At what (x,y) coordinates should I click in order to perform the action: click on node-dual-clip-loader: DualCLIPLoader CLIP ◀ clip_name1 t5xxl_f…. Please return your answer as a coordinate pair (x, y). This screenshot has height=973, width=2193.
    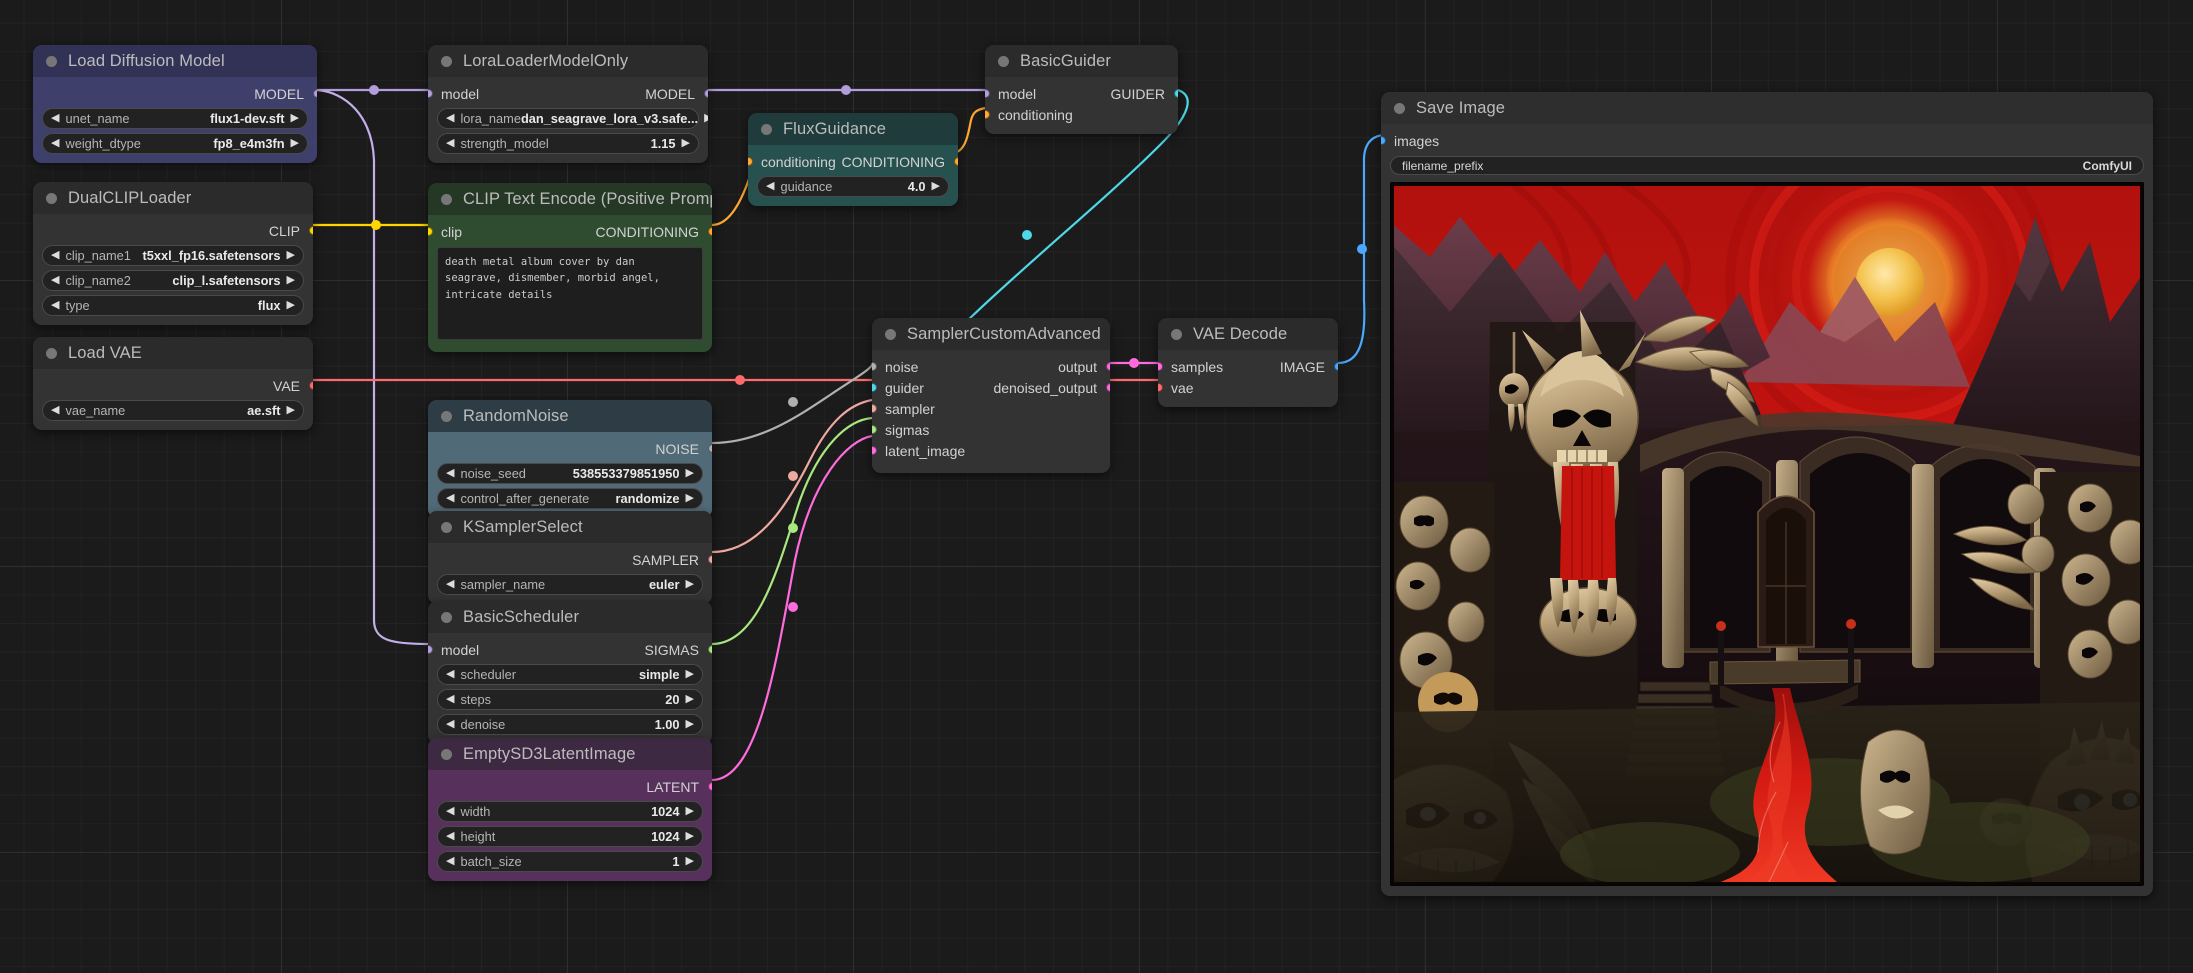
    Looking at the image, I should click on (173, 253).